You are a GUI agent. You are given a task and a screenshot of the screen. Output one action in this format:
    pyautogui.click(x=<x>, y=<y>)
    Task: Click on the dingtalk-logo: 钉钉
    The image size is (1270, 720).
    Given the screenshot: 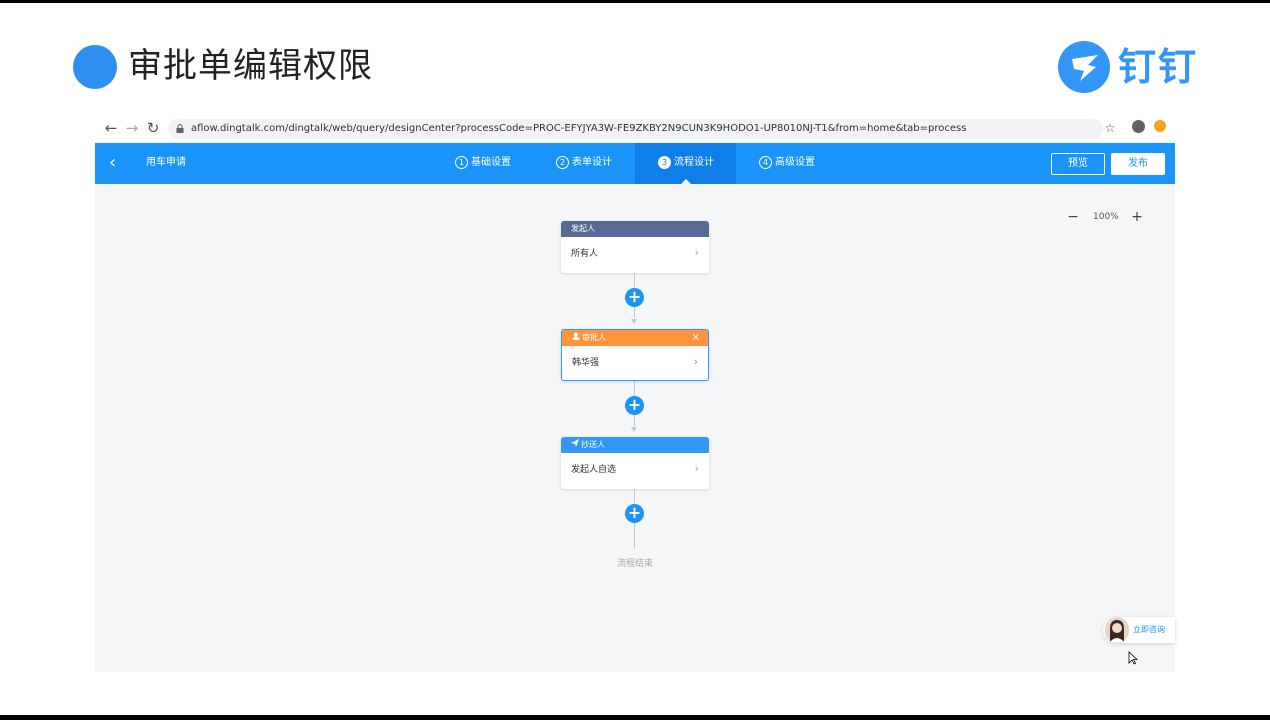 What is the action you would take?
    pyautogui.click(x=1133, y=67)
    